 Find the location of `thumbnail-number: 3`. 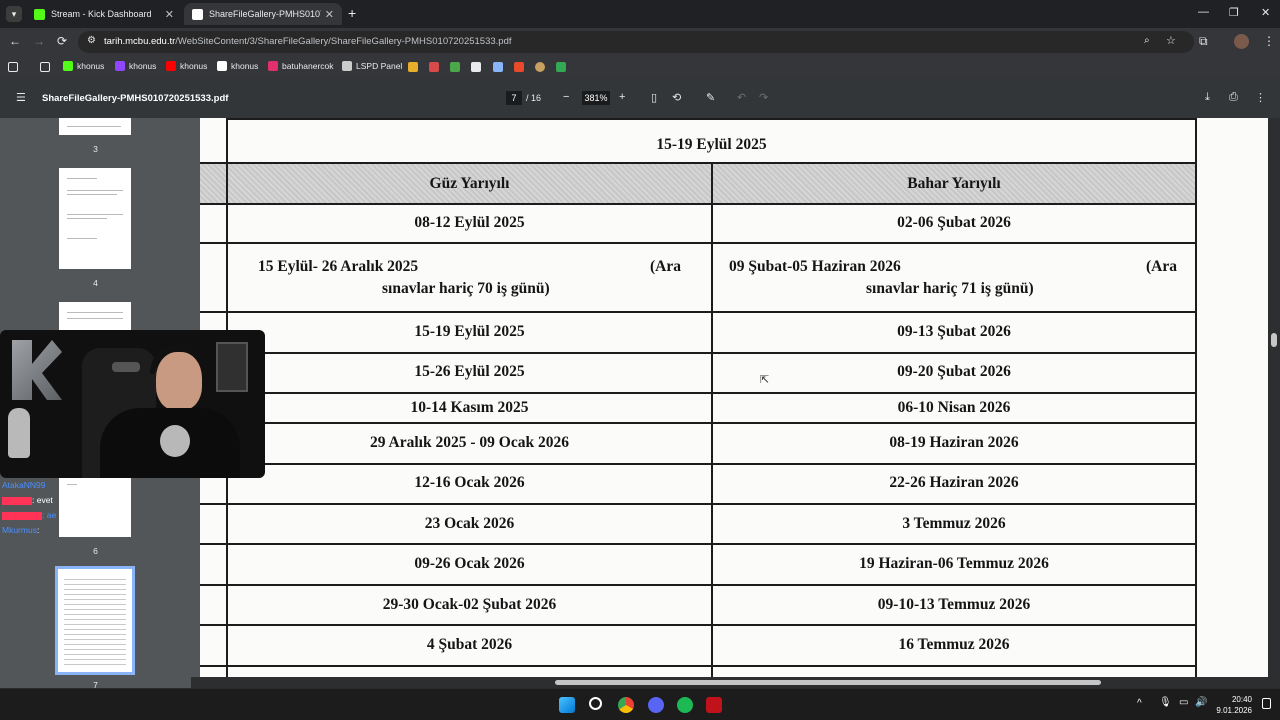

thumbnail-number: 3 is located at coordinates (95, 149).